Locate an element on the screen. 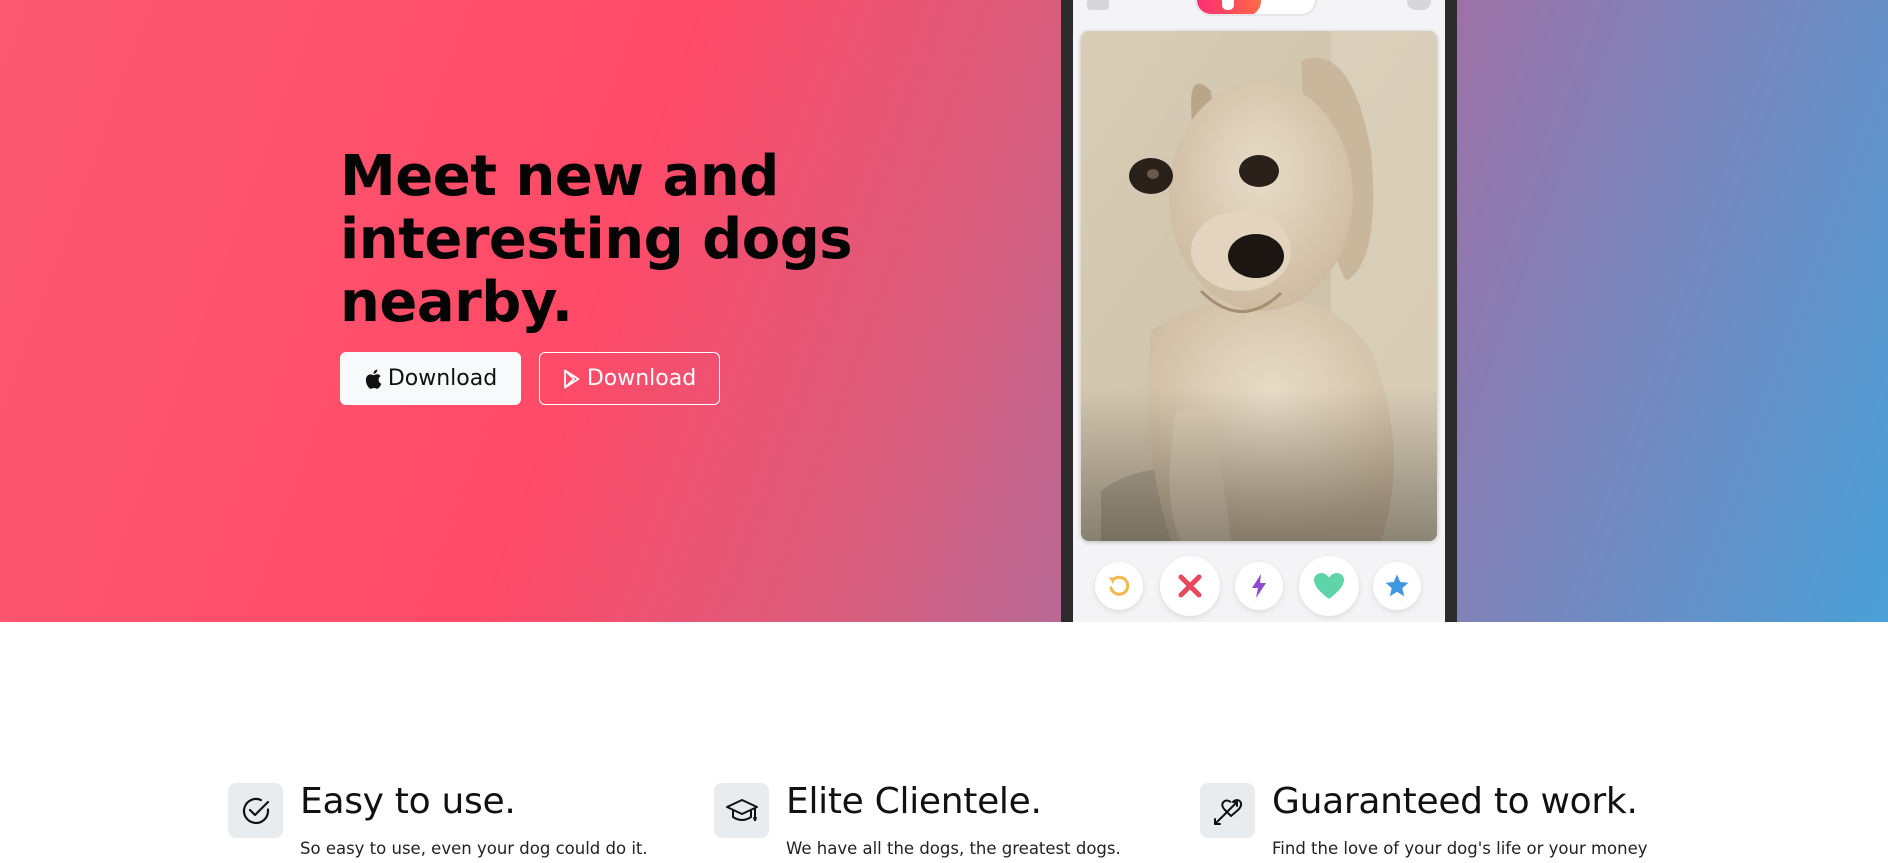 Image resolution: width=1888 pixels, height=863 pixels. google-play-download-button: Download is located at coordinates (629, 378).